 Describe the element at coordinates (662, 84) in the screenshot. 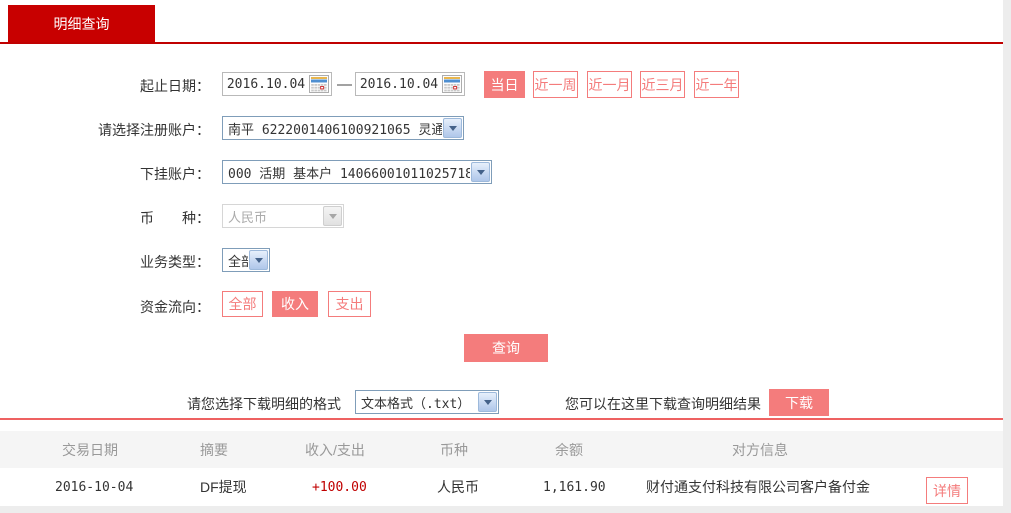

I see `quick-range-quarter-button: 近三月` at that location.